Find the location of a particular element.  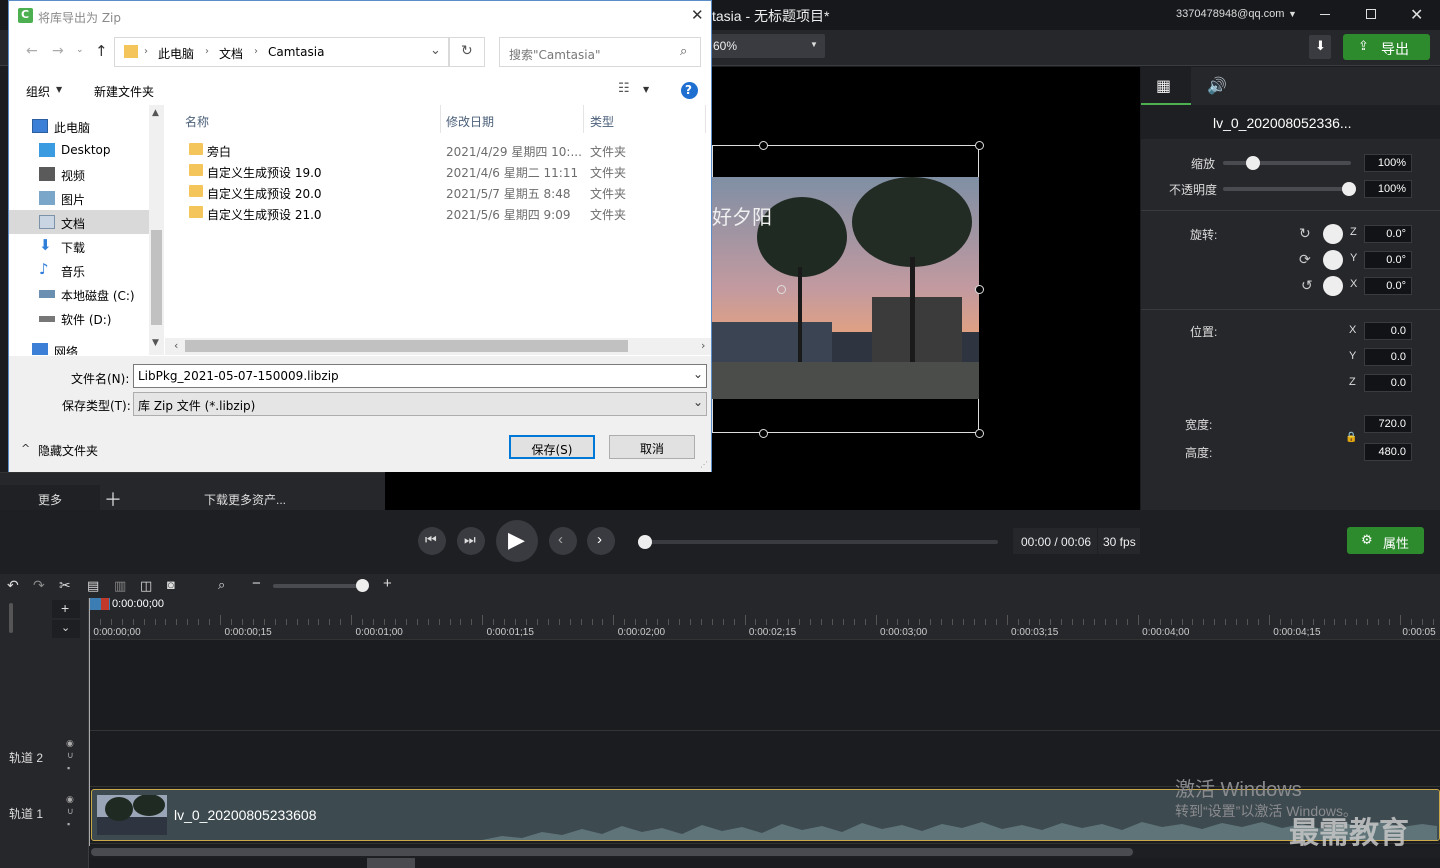

scale-slider-thumb is located at coordinates (1253, 163).